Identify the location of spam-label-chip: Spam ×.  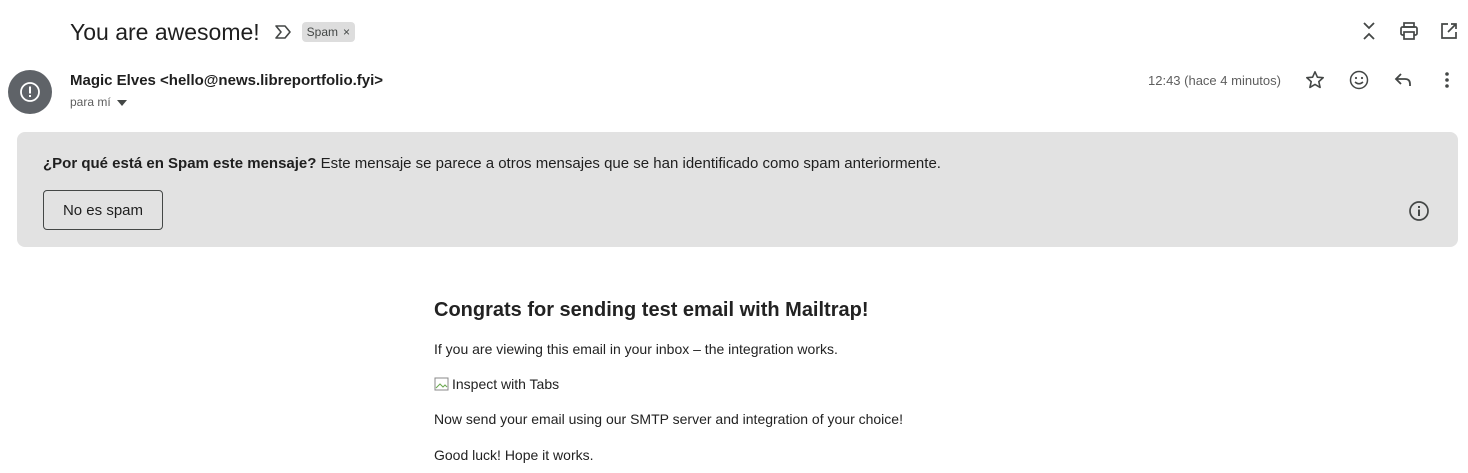
(328, 32).